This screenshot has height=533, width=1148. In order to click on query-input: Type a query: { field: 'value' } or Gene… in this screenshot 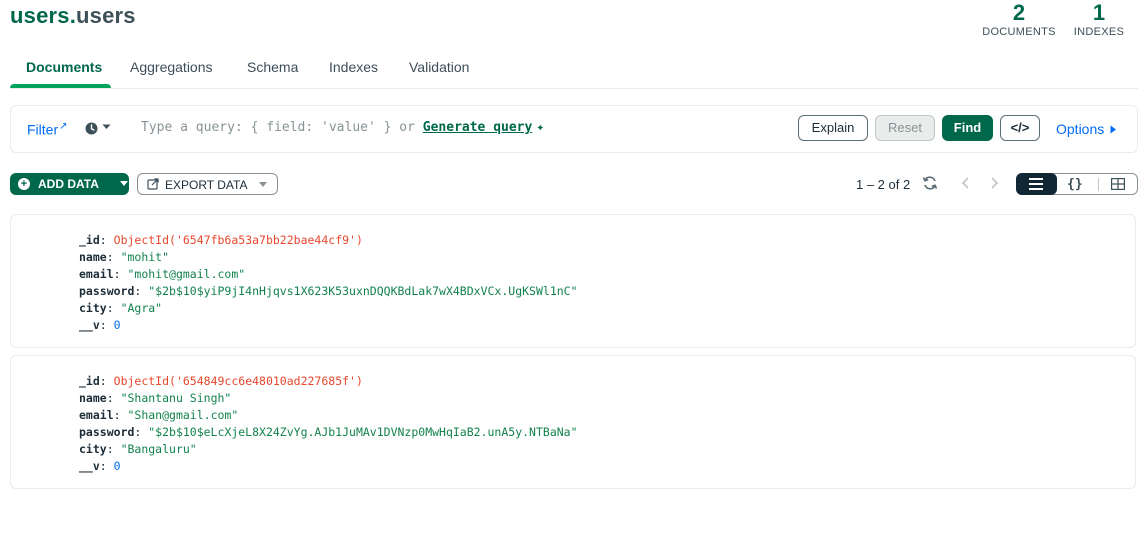, I will do `click(461, 129)`.